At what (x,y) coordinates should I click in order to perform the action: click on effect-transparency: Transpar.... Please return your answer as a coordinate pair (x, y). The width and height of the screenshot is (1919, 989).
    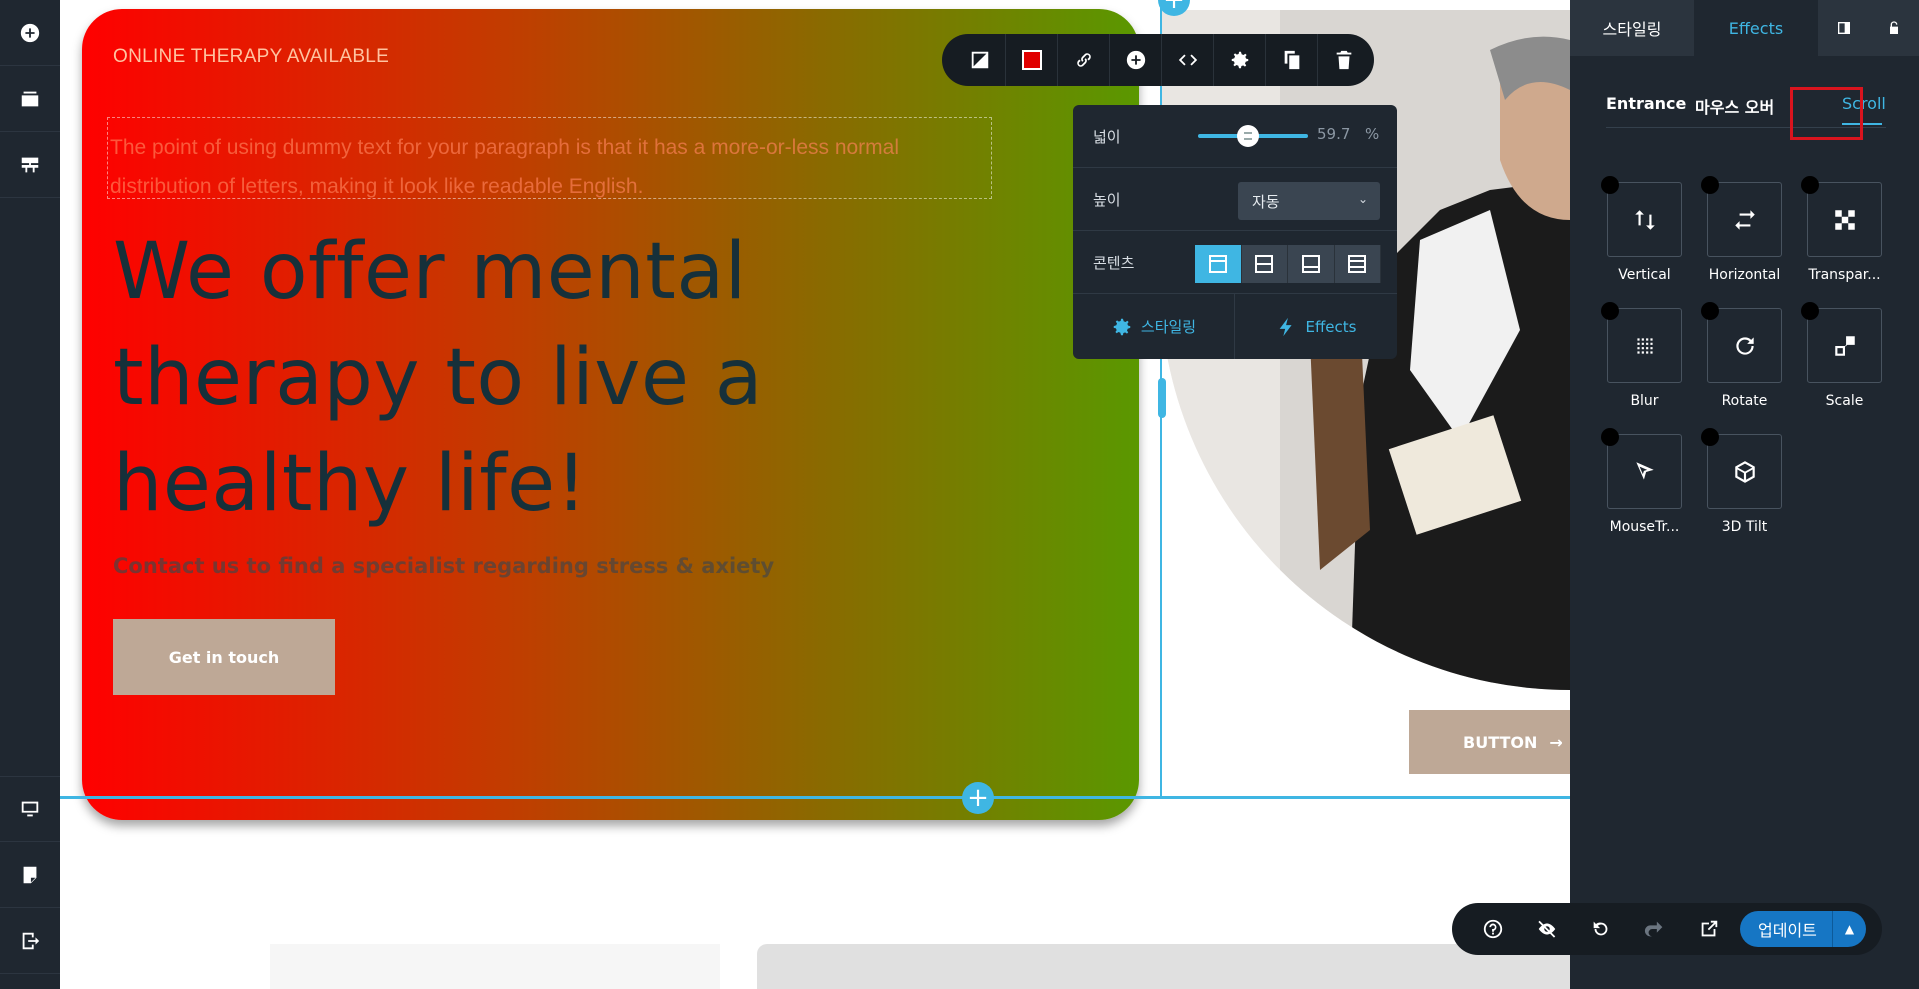
    Looking at the image, I should click on (1841, 229).